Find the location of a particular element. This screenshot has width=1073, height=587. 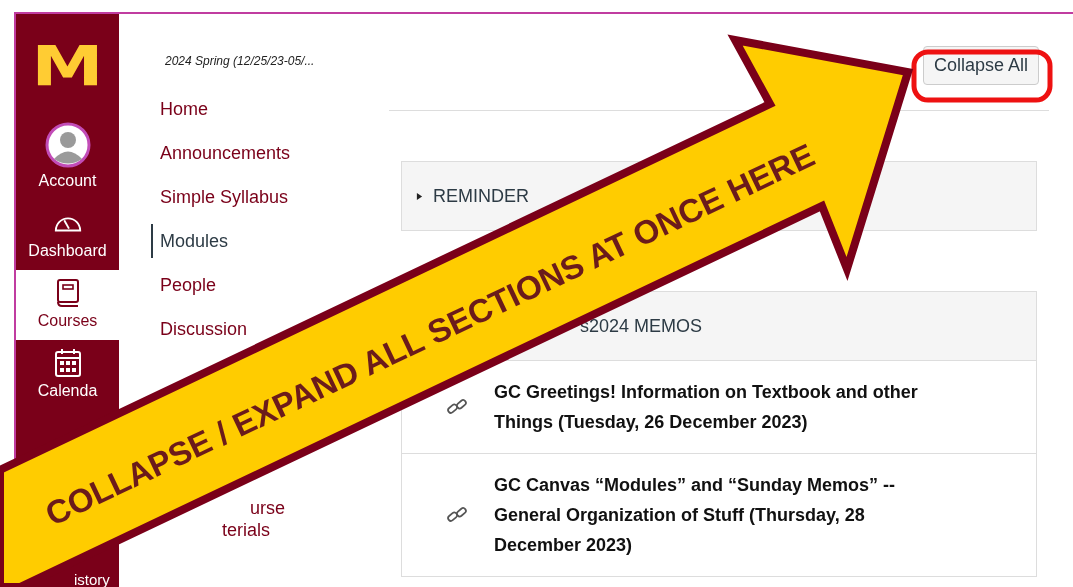

global-nav-item: Account is located at coordinates (67, 157).